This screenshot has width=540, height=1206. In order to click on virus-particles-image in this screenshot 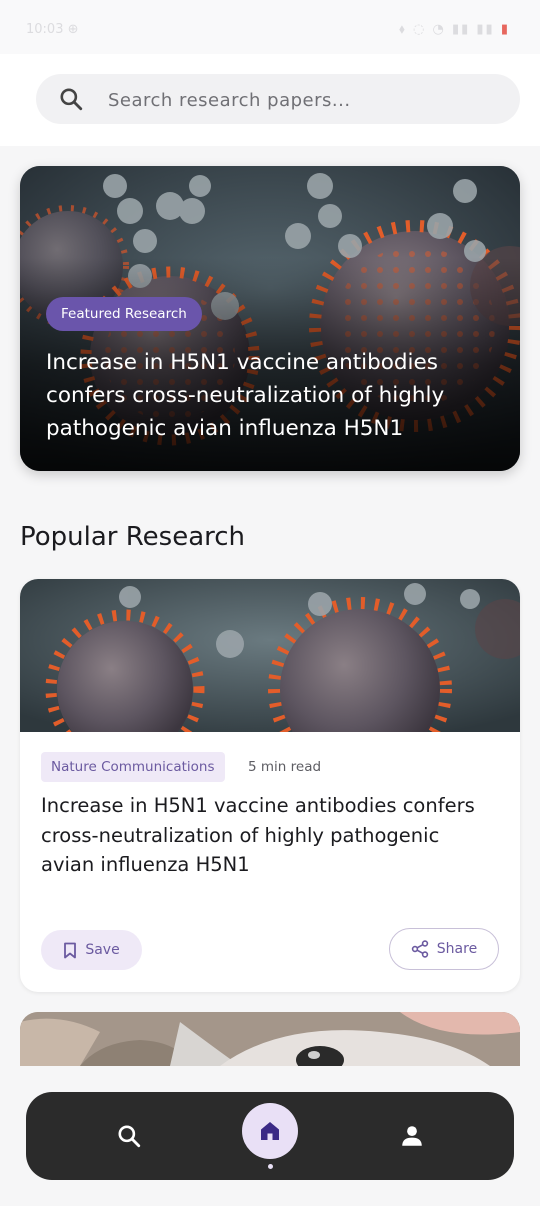, I will do `click(270, 655)`.